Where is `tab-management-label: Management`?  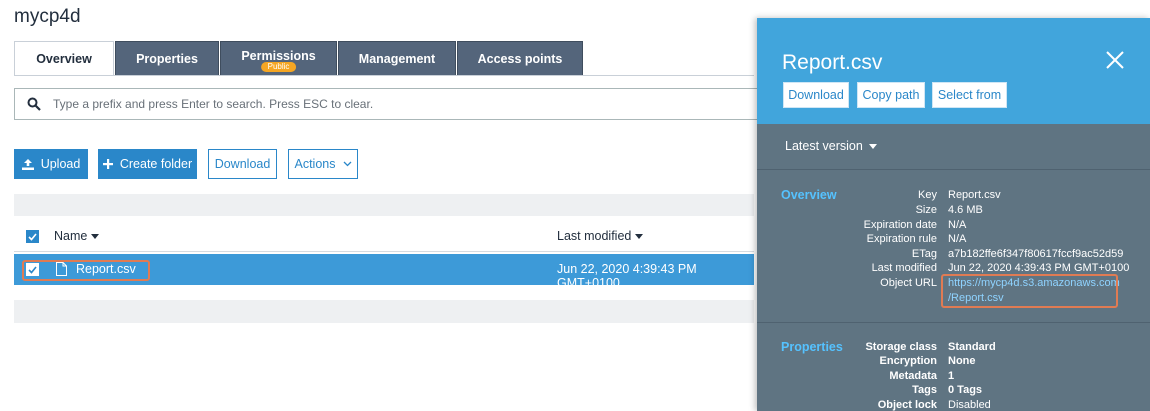 tab-management-label: Management is located at coordinates (397, 58).